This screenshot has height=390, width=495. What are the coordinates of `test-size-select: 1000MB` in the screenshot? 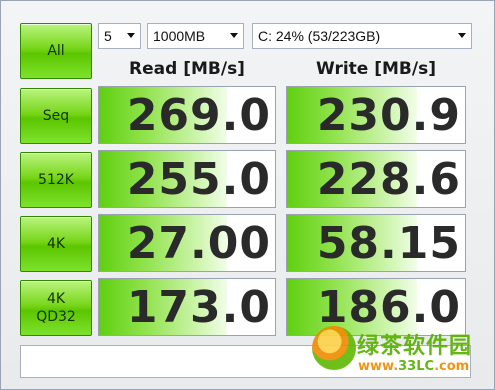 It's located at (195, 36).